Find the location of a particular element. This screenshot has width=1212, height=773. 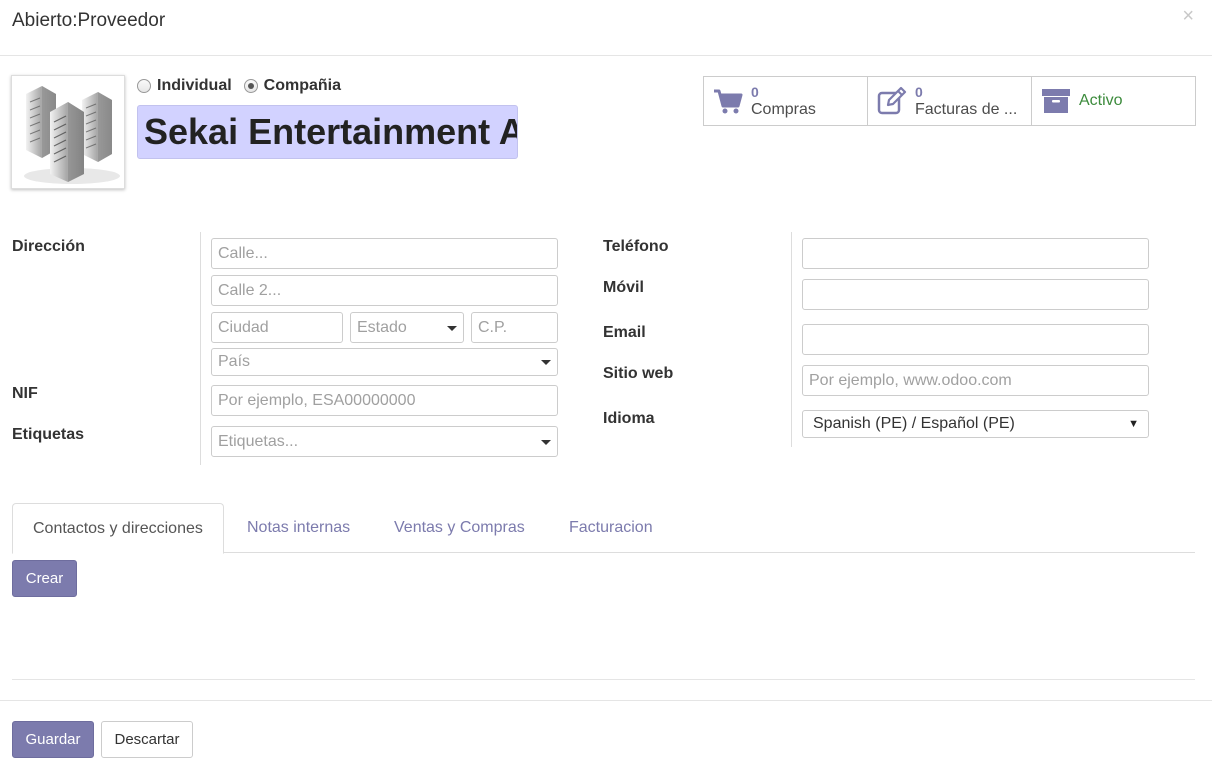

create-contact-button: Crear is located at coordinates (44, 578).